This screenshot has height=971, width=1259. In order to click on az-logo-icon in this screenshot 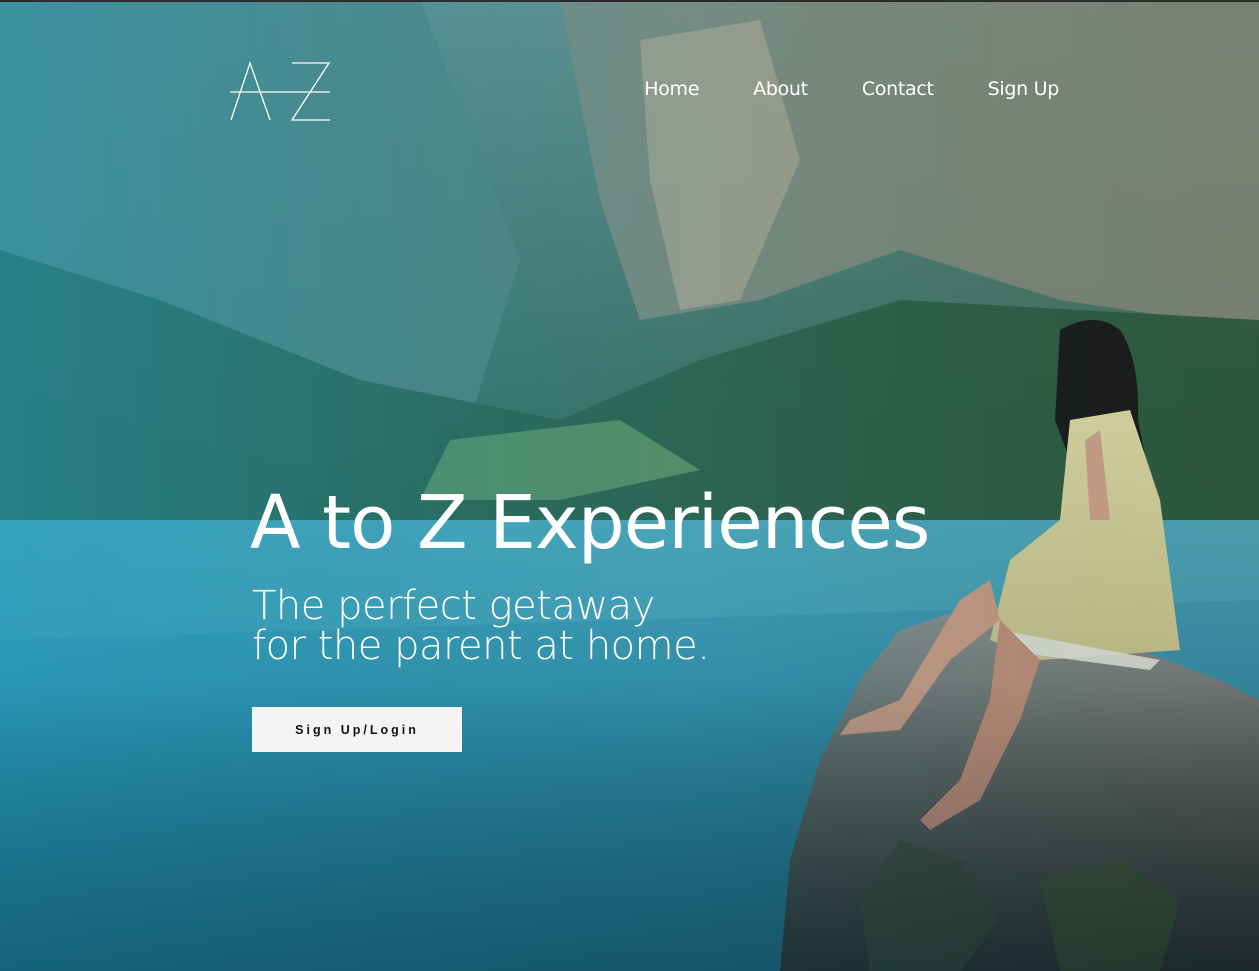, I will do `click(280, 92)`.